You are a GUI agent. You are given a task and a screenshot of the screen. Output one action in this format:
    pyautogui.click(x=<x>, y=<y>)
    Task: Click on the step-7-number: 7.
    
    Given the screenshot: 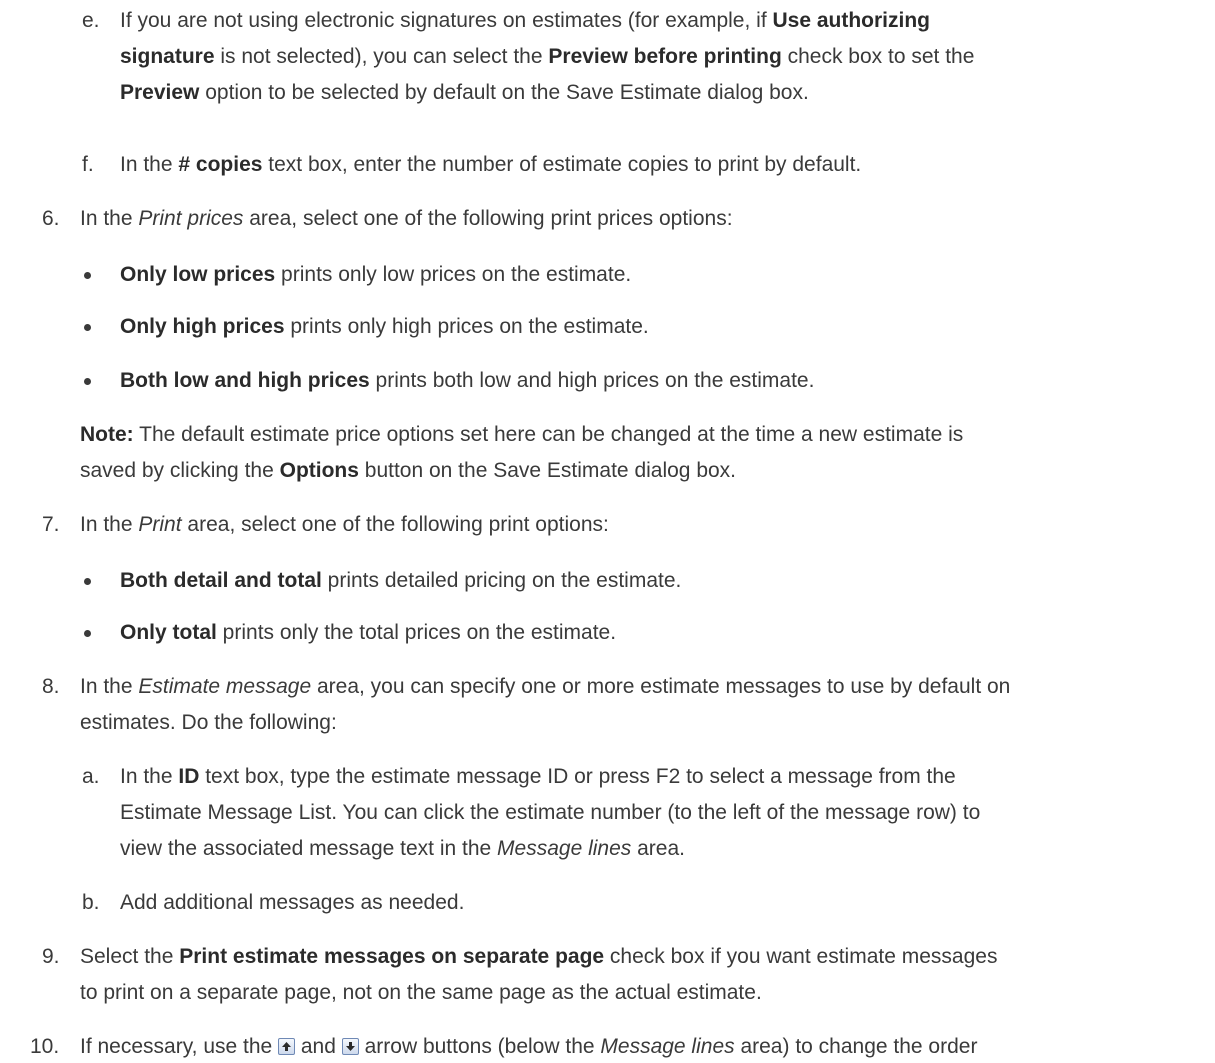 What is the action you would take?
    pyautogui.click(x=51, y=524)
    